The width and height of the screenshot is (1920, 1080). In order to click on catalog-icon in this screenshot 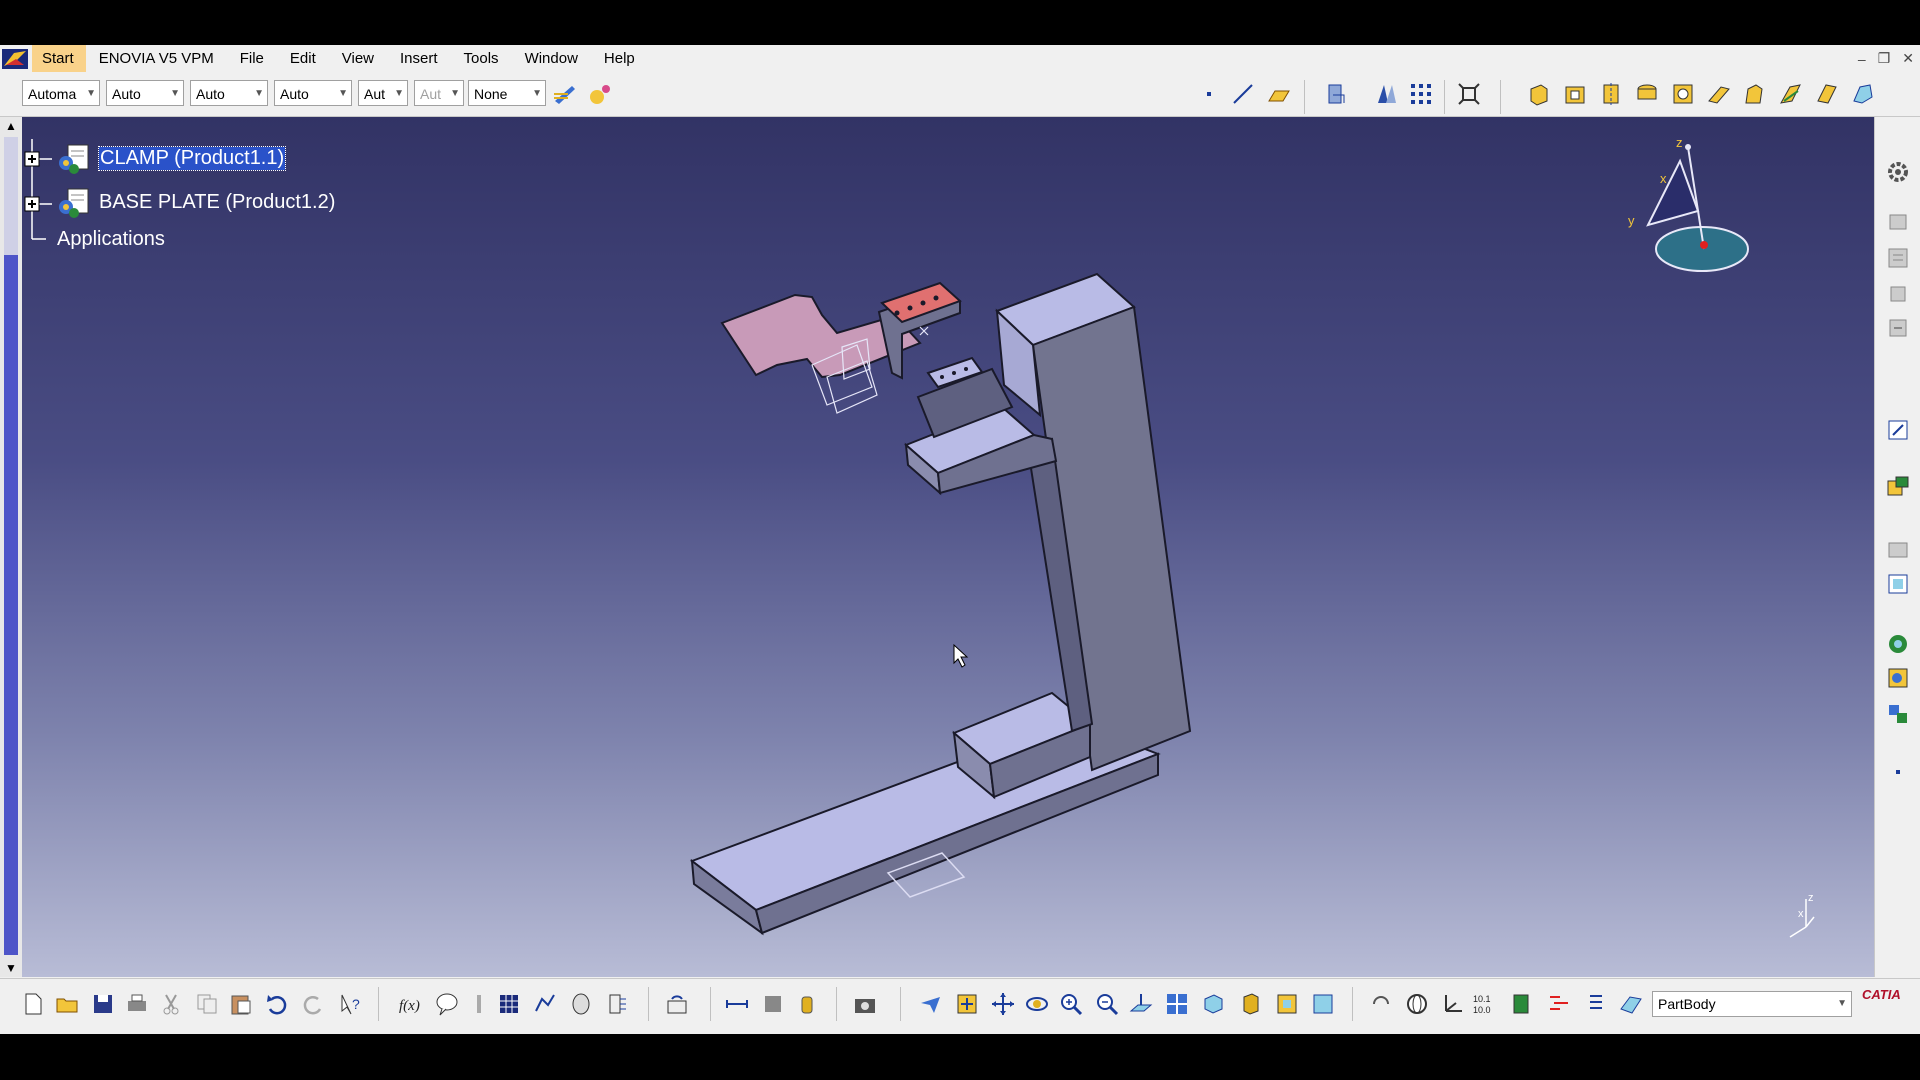, I will do `click(581, 1004)`.